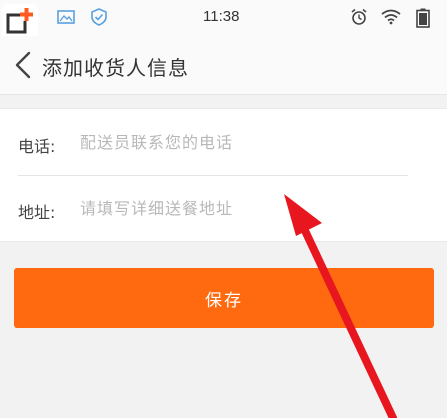 The height and width of the screenshot is (418, 447). What do you see at coordinates (24, 65) in the screenshot?
I see `back-chevron-icon` at bounding box center [24, 65].